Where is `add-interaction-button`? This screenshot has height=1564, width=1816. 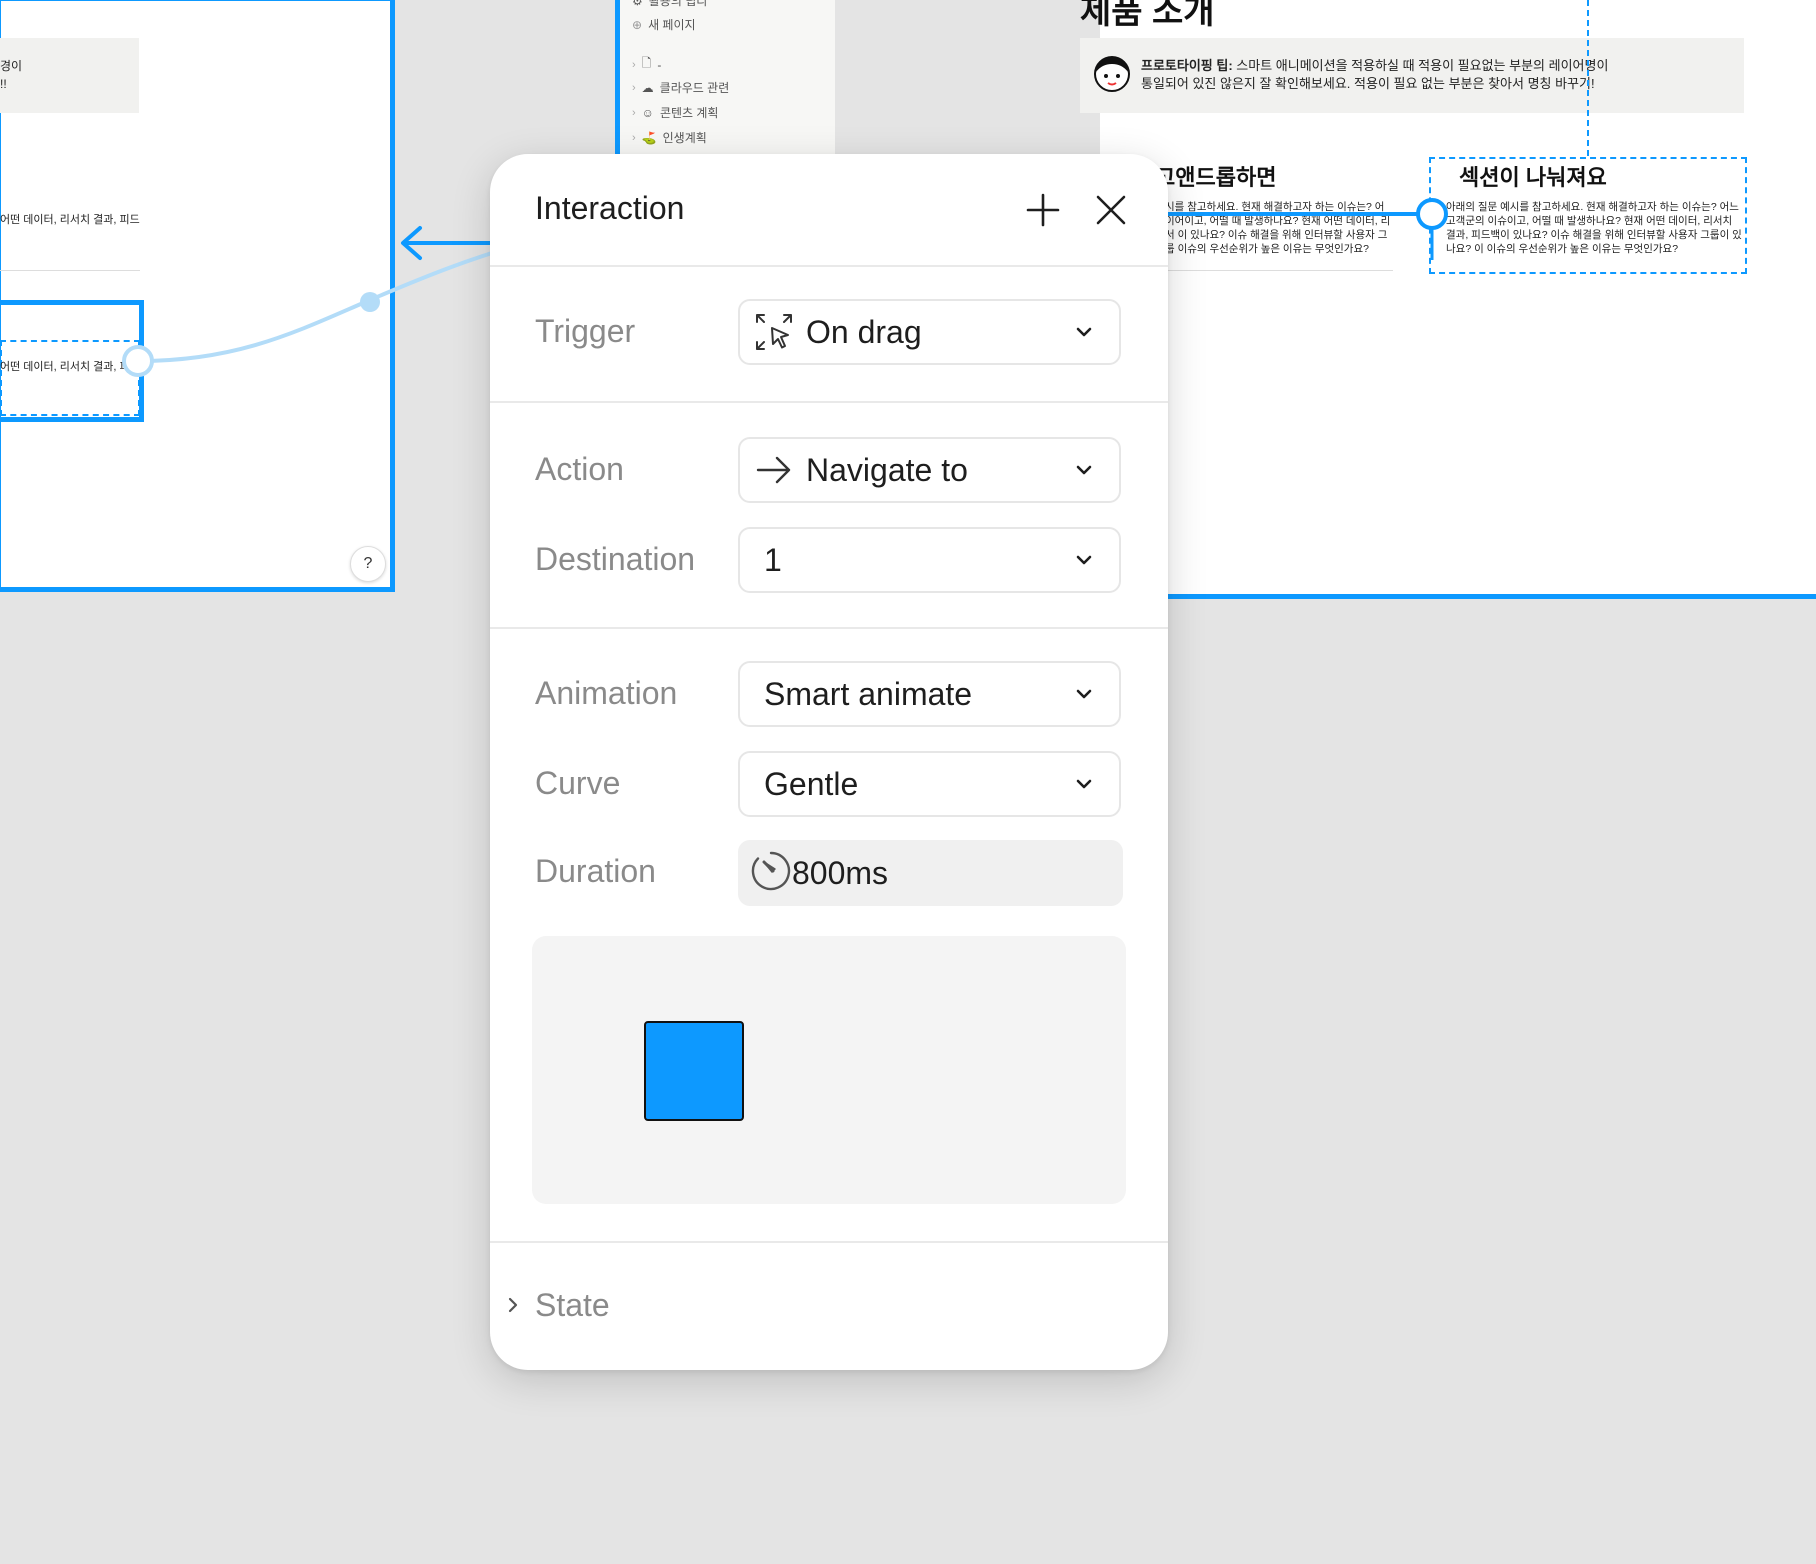 add-interaction-button is located at coordinates (1043, 210).